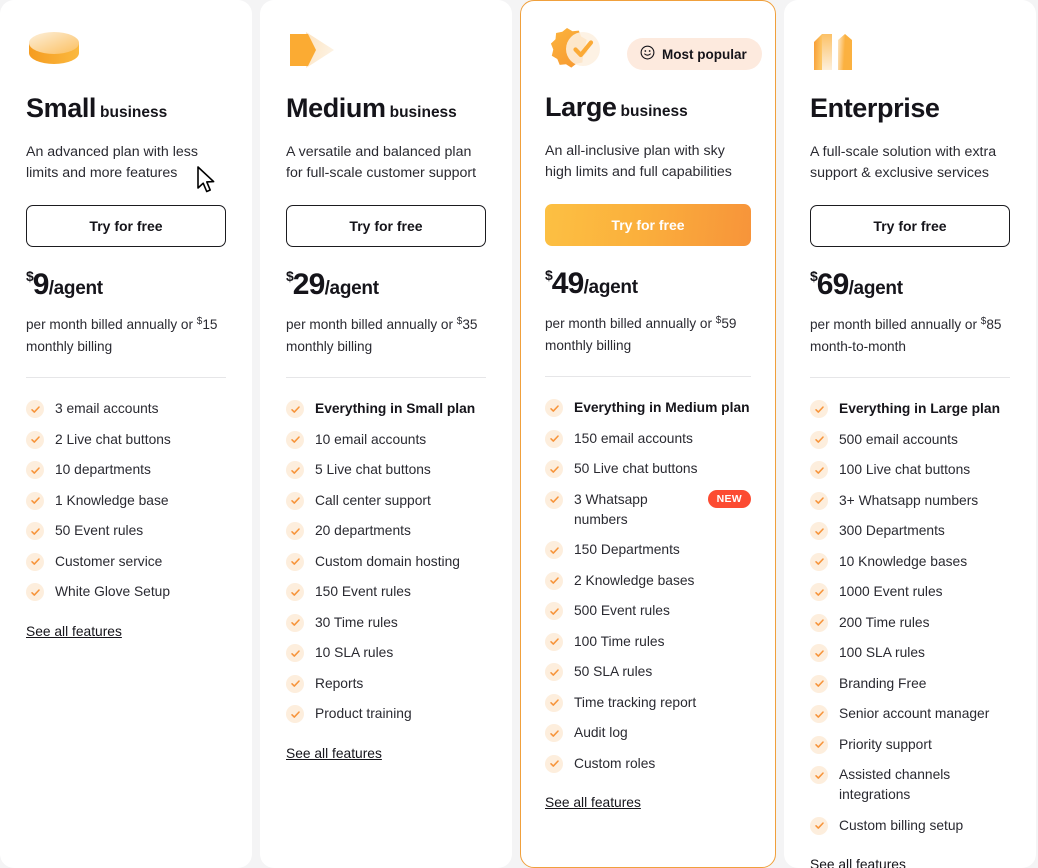 This screenshot has height=868, width=1038. Describe the element at coordinates (103, 470) in the screenshot. I see `feature-label: 10 departments` at that location.